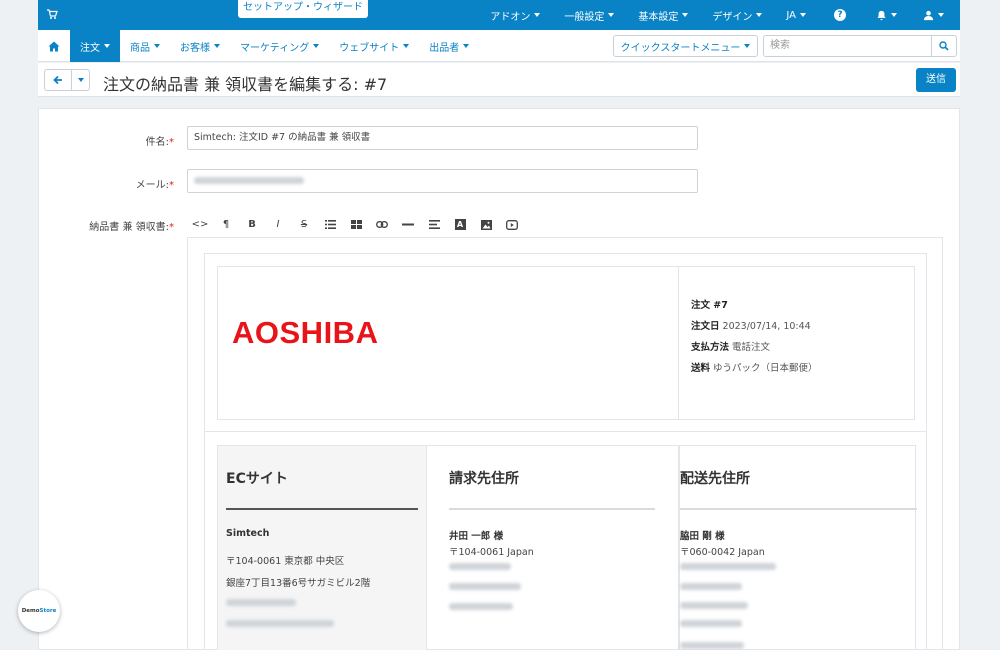 Image resolution: width=1000 pixels, height=650 pixels. What do you see at coordinates (279, 46) in the screenshot?
I see `nav-item-marketing: マーケティング` at bounding box center [279, 46].